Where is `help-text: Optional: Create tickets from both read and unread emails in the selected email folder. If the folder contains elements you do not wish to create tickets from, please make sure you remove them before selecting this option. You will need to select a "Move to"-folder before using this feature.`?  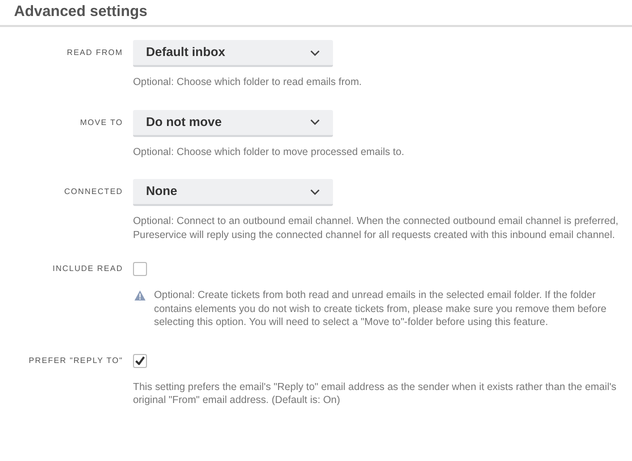
help-text: Optional: Create tickets from both read and unread emails in the selected email folder. If the folder contains elements you do not wish to create tickets from, please make sure you remove them before selecting this option. You will need to select a "Move to"-folder before using this feature. is located at coordinates (381, 309).